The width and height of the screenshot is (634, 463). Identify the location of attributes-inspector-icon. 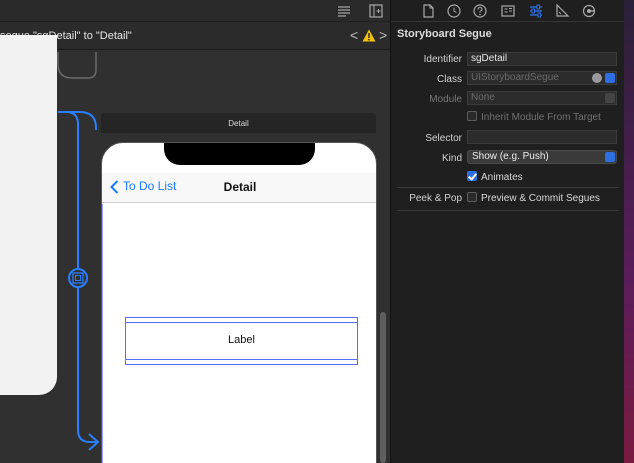
(536, 11).